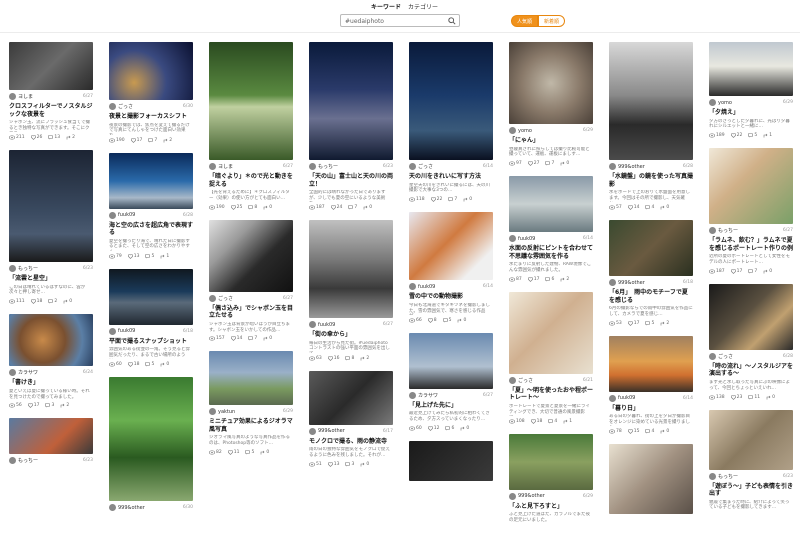 The width and height of the screenshot is (800, 537). Describe the element at coordinates (651, 296) in the screenshot. I see `post-title: 「6月」 雨中のモチーフで夏を感じる` at that location.